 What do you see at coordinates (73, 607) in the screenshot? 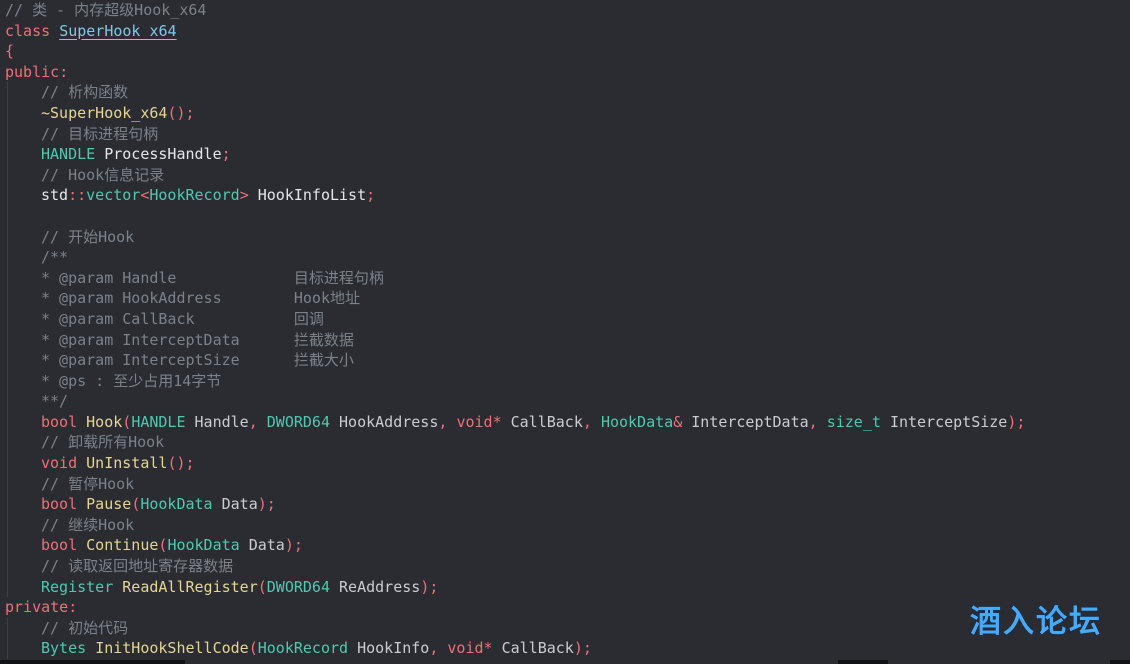
I see `code-token-punct: :` at bounding box center [73, 607].